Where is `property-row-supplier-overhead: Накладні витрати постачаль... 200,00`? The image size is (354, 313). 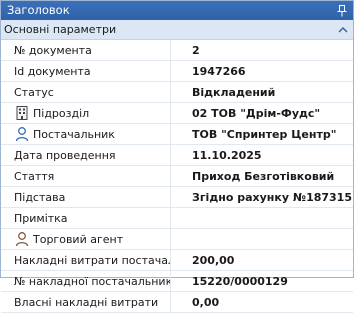 property-row-supplier-overhead: Накладні витрати постачаль... 200,00 is located at coordinates (177, 260).